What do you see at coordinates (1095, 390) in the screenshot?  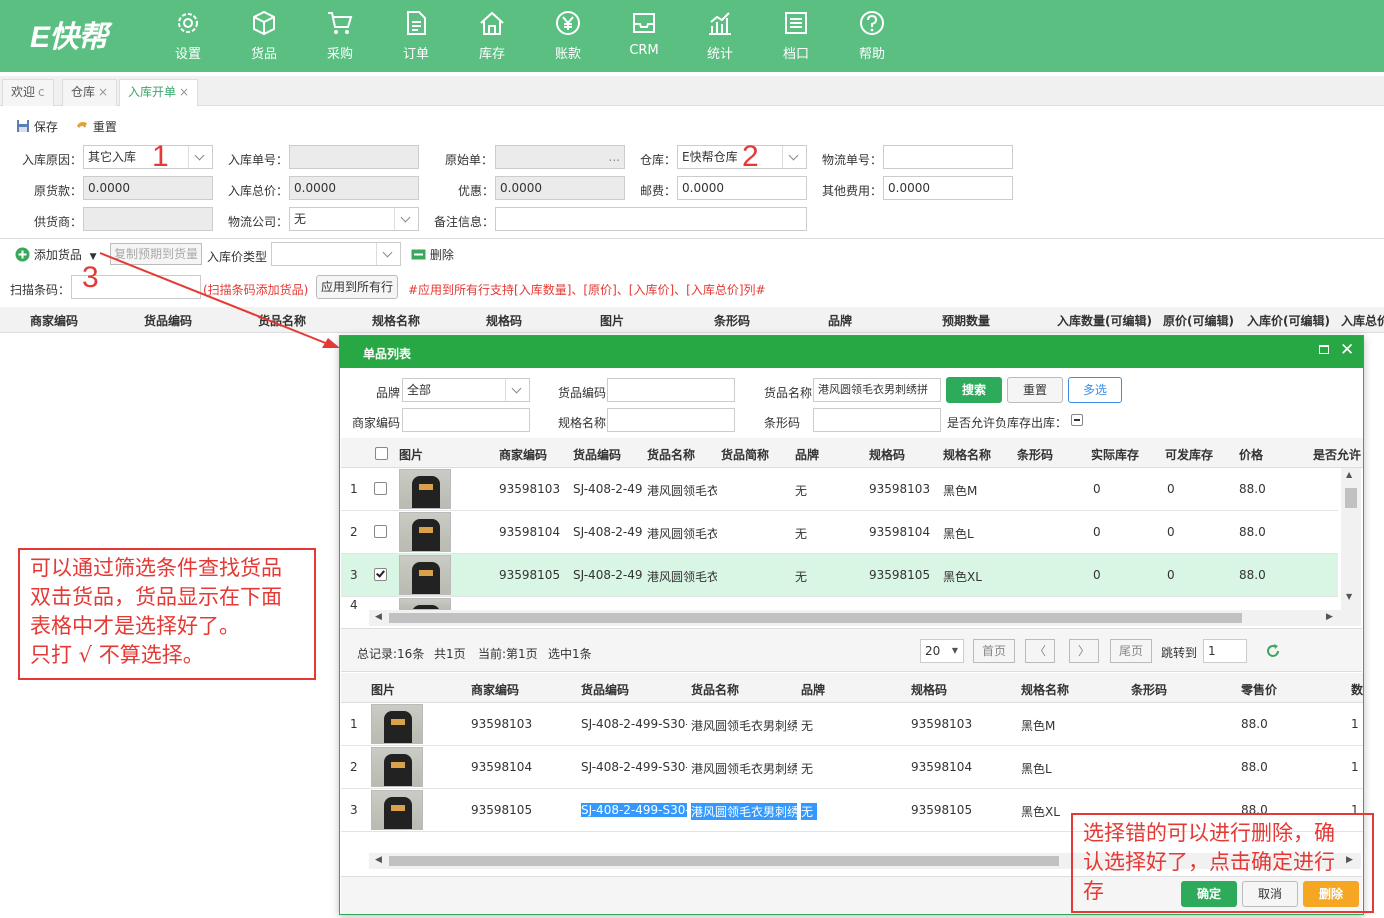 I see `multi-select-button: 多选` at bounding box center [1095, 390].